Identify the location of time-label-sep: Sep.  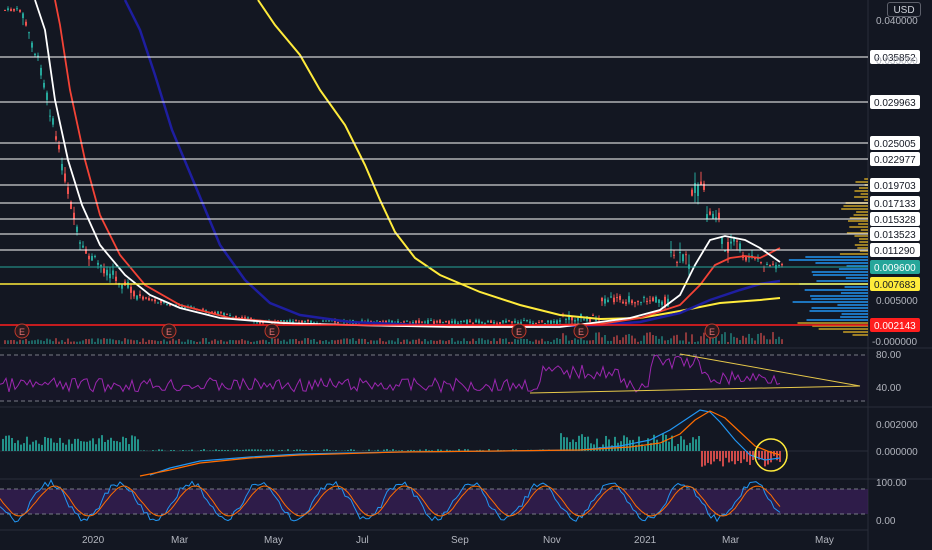
(460, 540).